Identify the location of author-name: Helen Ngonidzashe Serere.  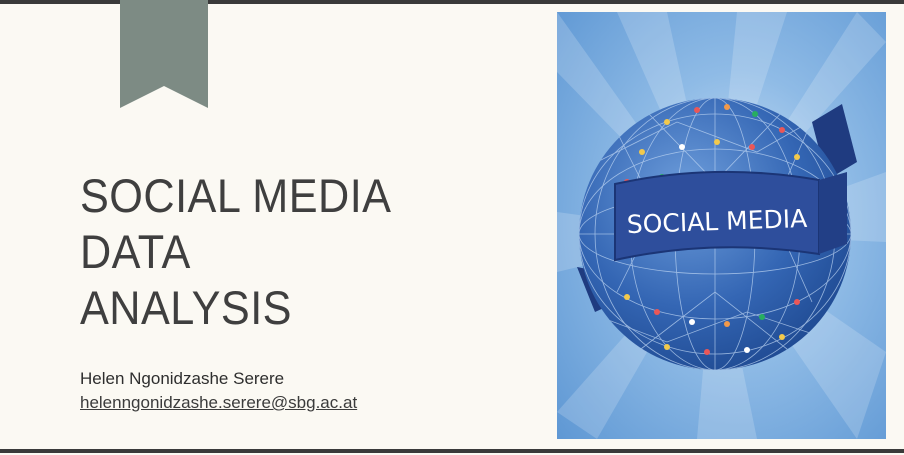
(182, 378).